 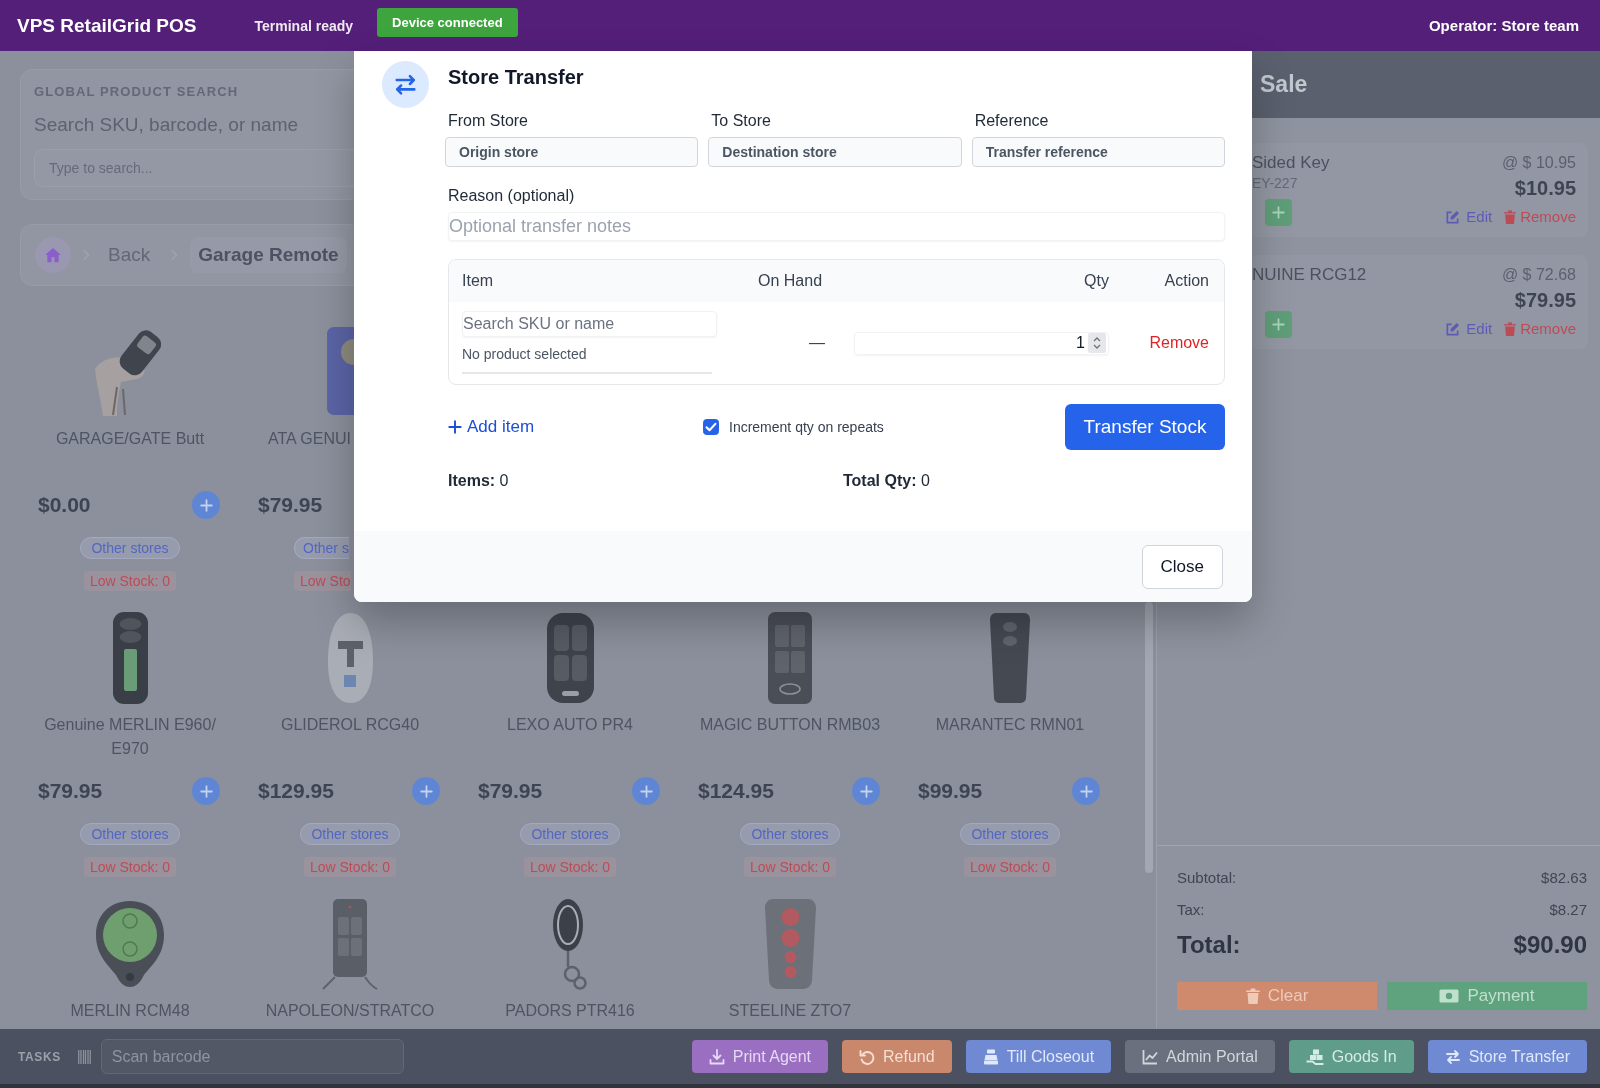 I want to click on cart-item-name: NUINE RCG12, so click(x=1309, y=275).